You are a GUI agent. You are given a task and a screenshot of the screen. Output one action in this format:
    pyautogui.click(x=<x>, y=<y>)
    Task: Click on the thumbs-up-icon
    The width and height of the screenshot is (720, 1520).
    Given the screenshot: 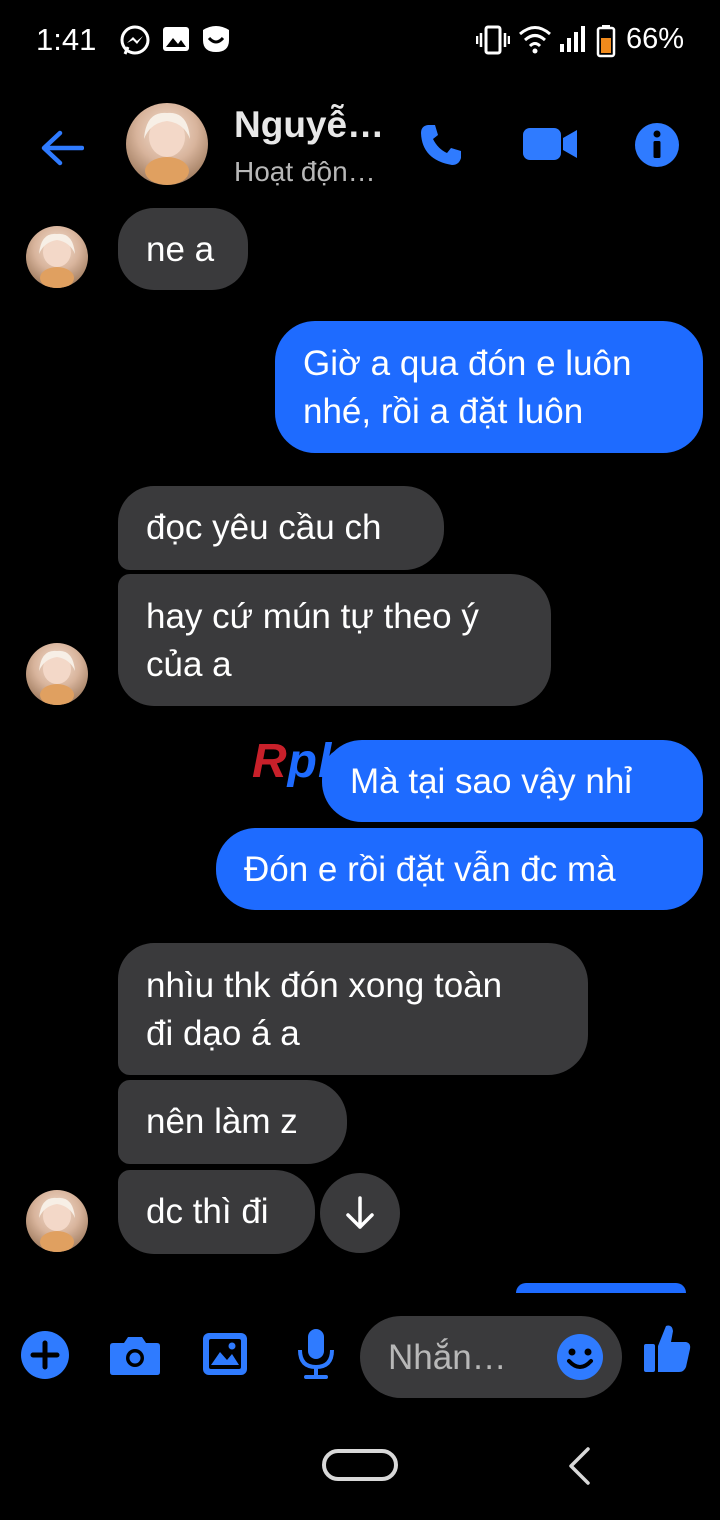 What is the action you would take?
    pyautogui.click(x=667, y=1348)
    